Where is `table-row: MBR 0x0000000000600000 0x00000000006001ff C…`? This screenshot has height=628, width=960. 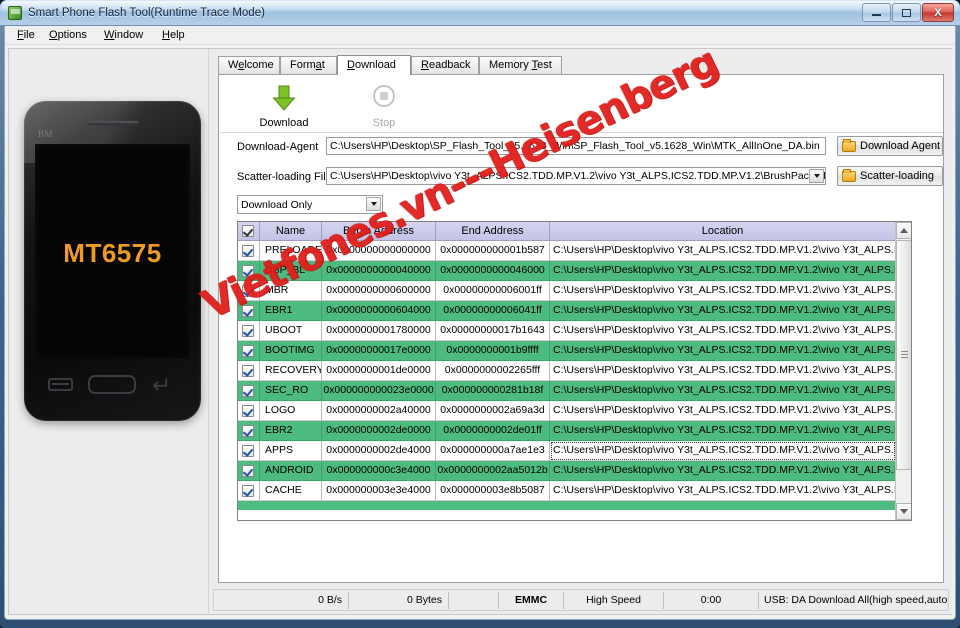
table-row: MBR 0x0000000000600000 0x00000000006001ff C… is located at coordinates (567, 291).